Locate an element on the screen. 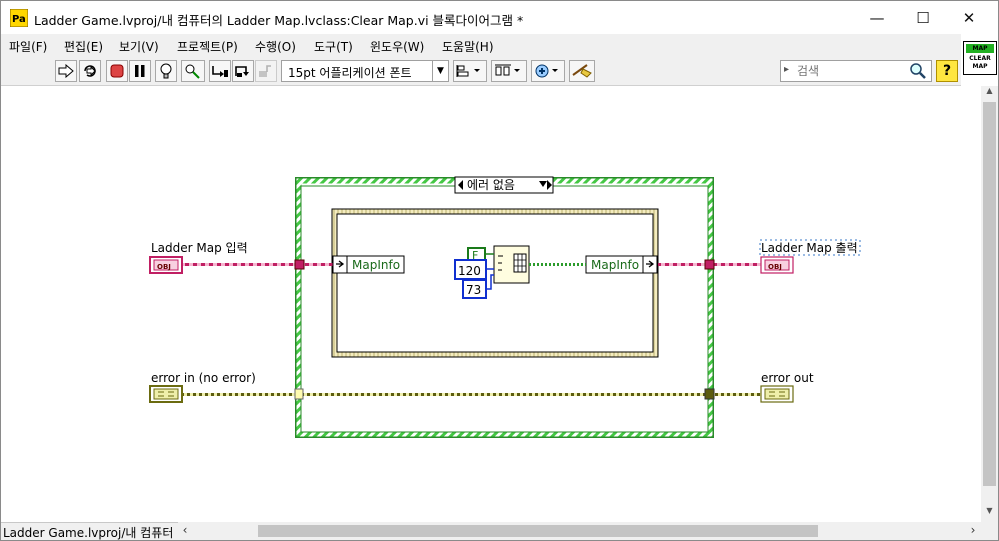 The width and height of the screenshot is (999, 541). maximize-icon: ☐ is located at coordinates (923, 17).